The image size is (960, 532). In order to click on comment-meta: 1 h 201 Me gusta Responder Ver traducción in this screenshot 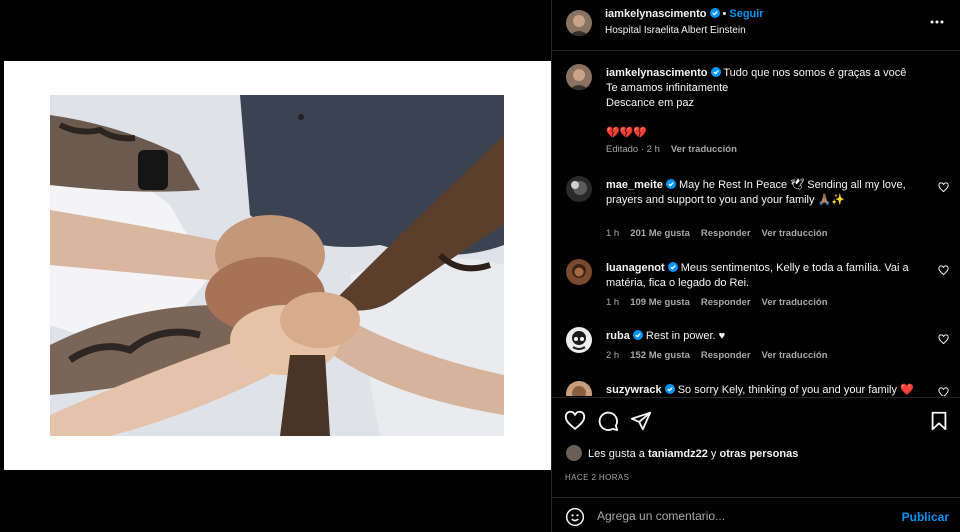, I will do `click(722, 233)`.